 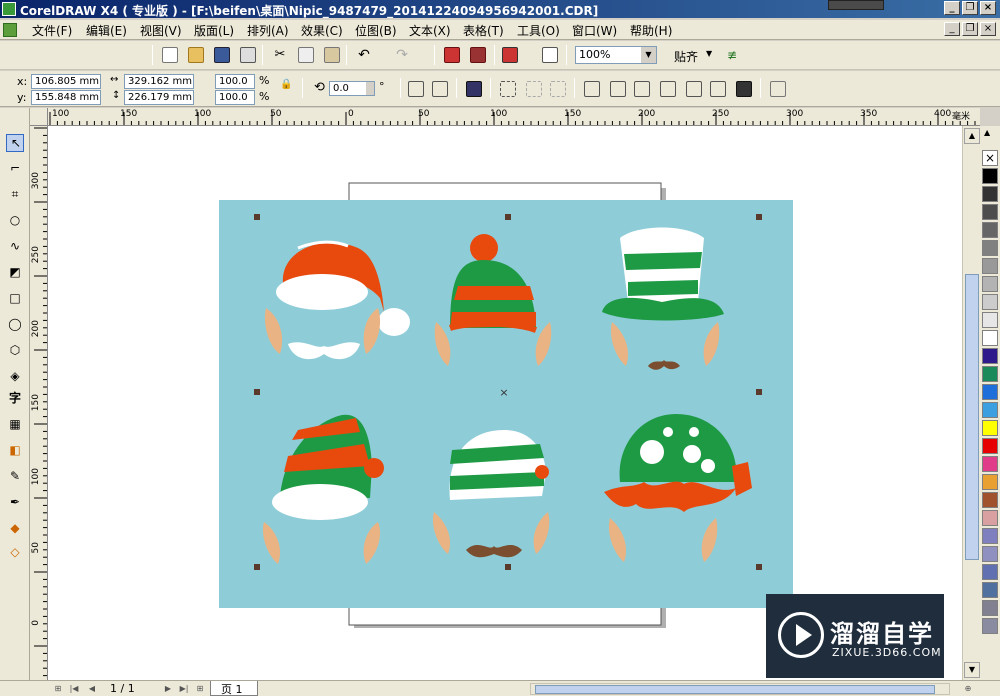 I want to click on smart-fill-tool: ◩, so click(x=15, y=273).